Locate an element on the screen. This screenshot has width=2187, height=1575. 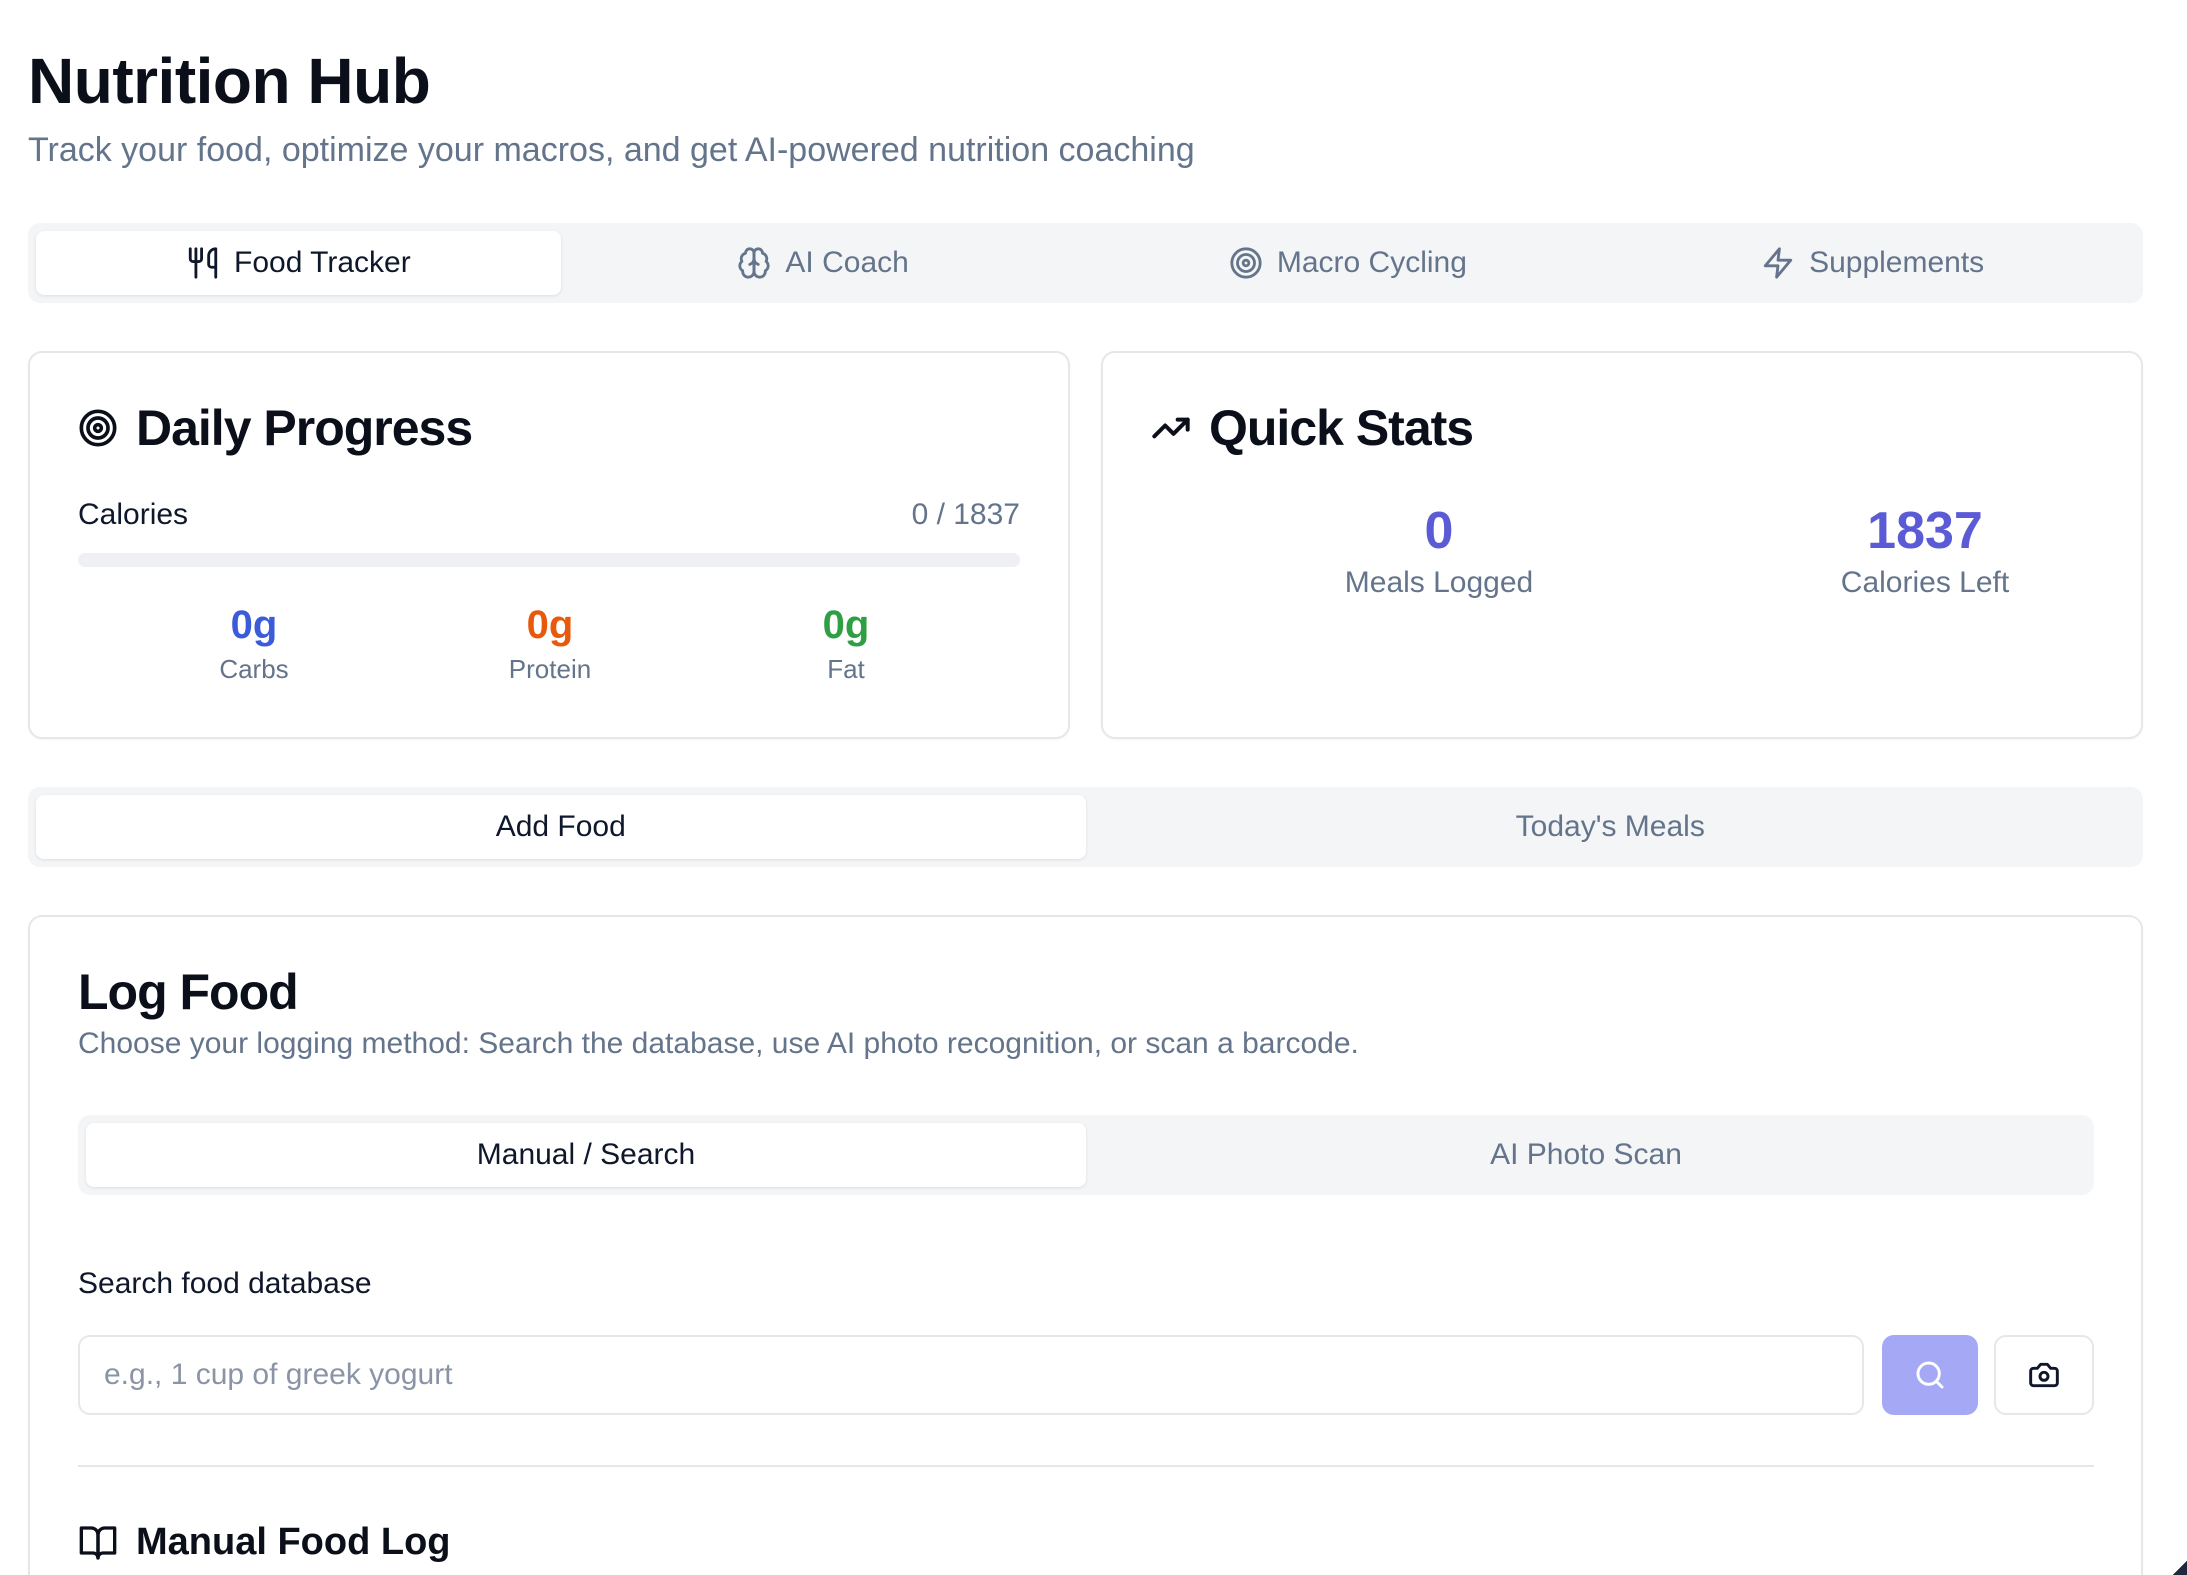
stat-value: 0 is located at coordinates (1439, 531).